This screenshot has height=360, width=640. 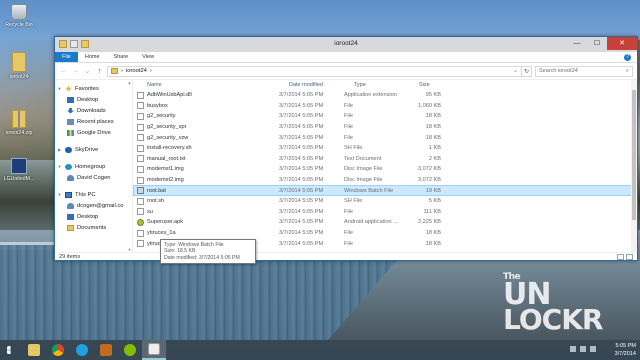 What do you see at coordinates (93, 121) in the screenshot?
I see `nav-recent-places: Recent places` at bounding box center [93, 121].